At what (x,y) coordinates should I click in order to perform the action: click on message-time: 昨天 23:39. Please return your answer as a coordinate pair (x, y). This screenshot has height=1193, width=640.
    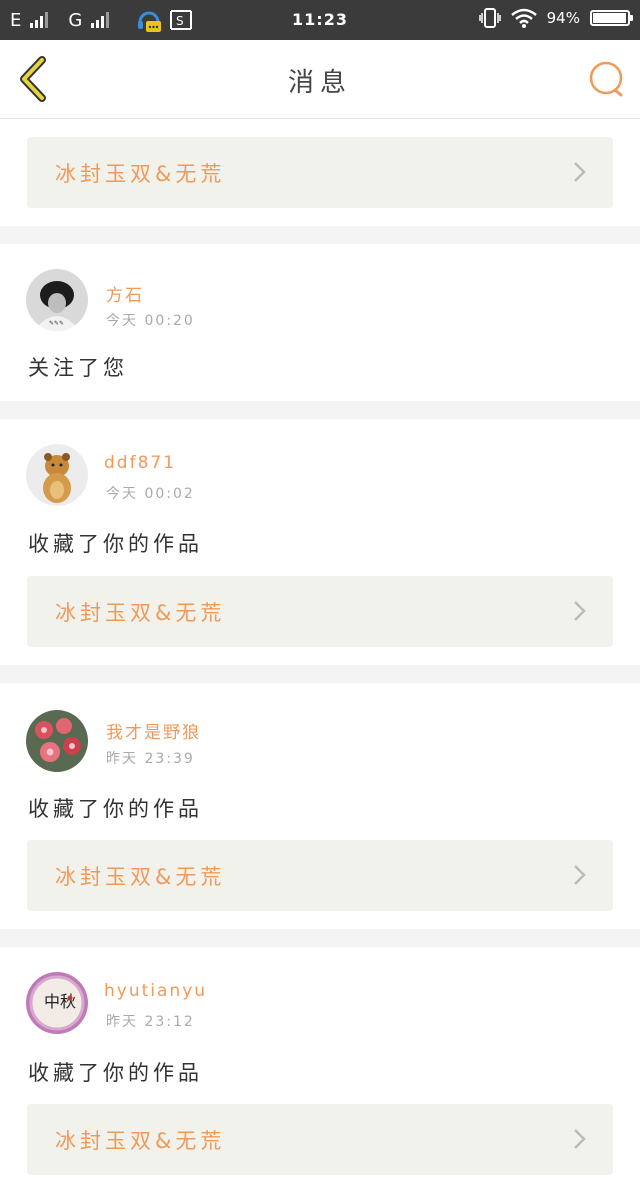
    Looking at the image, I should click on (150, 759).